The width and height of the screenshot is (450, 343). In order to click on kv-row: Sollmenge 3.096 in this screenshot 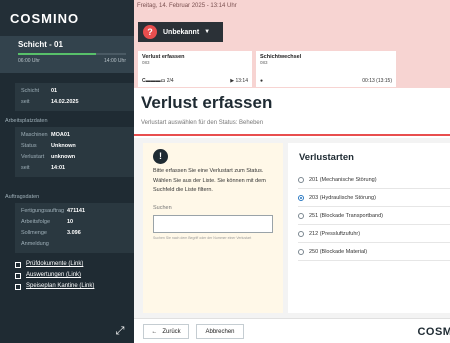, I will do `click(77, 233)`.